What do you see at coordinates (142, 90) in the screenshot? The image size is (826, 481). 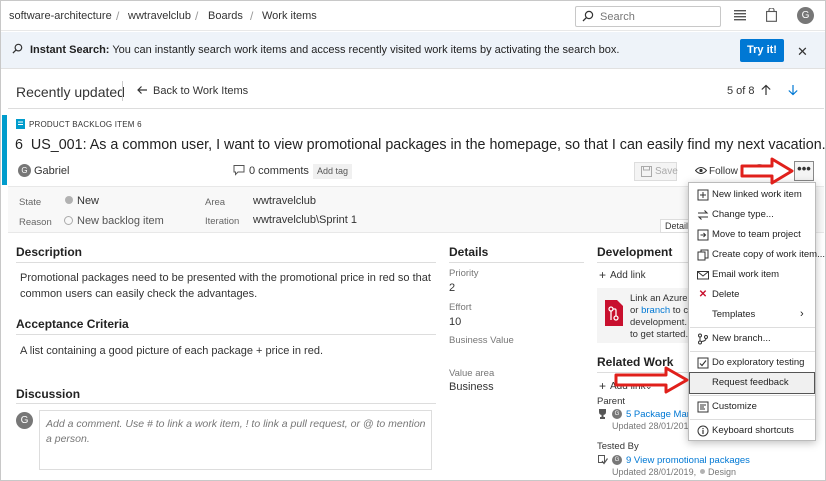 I see `back-arrow-icon` at bounding box center [142, 90].